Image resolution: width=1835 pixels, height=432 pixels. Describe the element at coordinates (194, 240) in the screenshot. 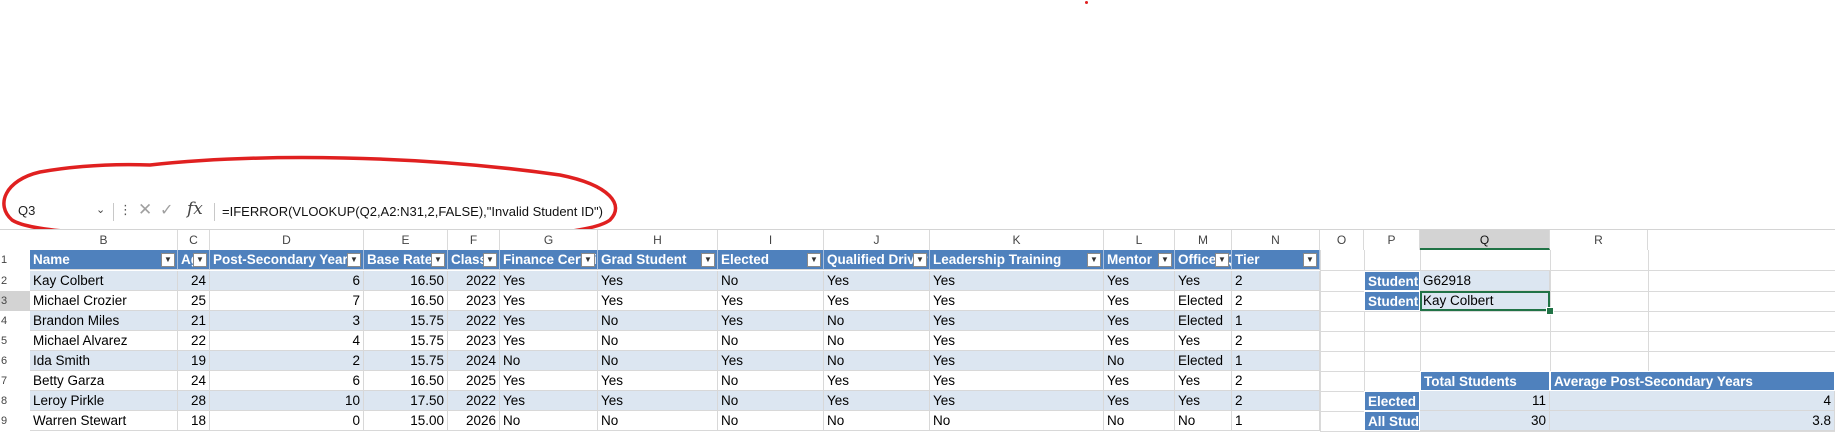

I see `column-header-c: C` at that location.